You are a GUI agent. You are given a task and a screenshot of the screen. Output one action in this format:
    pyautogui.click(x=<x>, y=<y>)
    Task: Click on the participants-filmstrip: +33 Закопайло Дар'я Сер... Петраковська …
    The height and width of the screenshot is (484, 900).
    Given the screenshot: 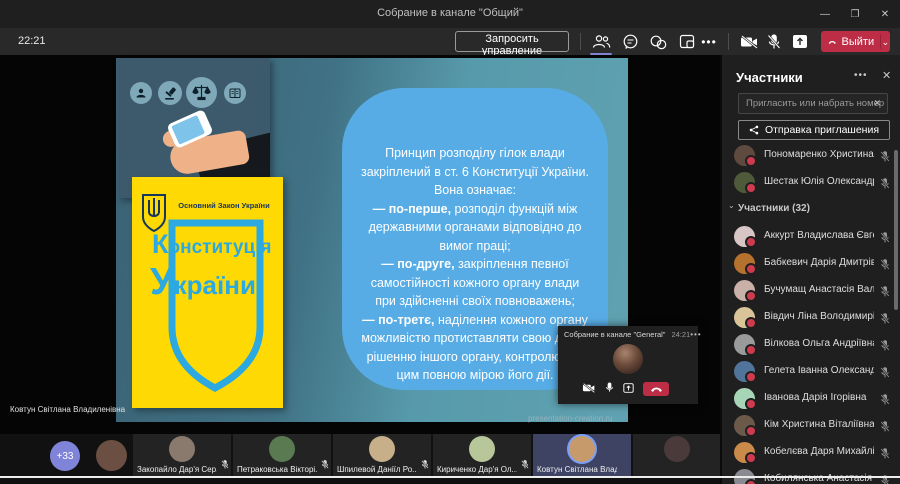 What is the action you would take?
    pyautogui.click(x=360, y=455)
    